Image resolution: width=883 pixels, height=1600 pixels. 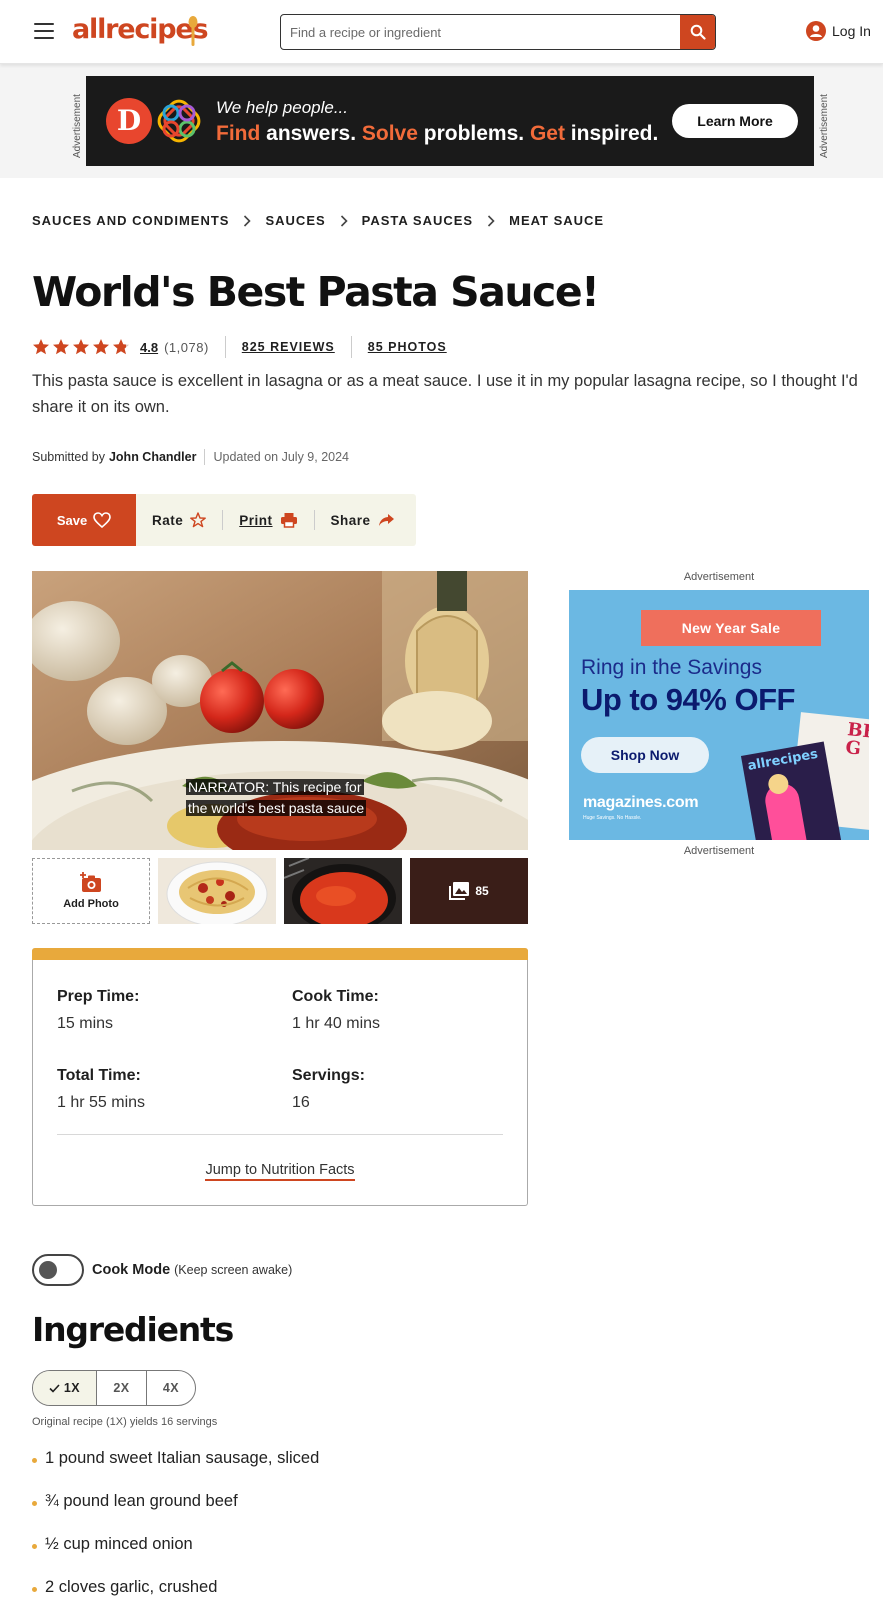 What do you see at coordinates (129, 121) in the screenshot?
I see `dotdash-logo: D` at bounding box center [129, 121].